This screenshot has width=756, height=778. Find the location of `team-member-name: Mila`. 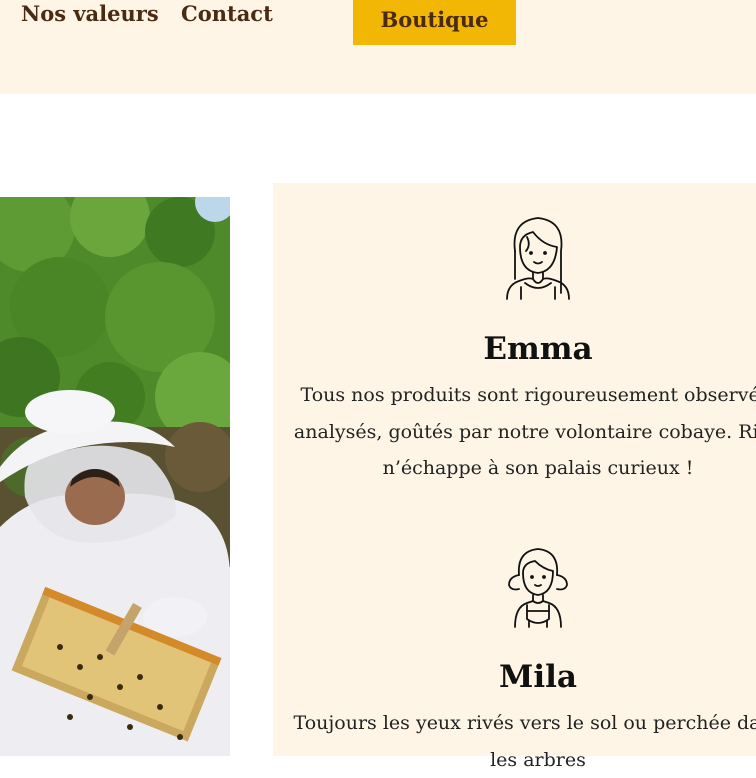

team-member-name: Mila is located at coordinates (538, 677).